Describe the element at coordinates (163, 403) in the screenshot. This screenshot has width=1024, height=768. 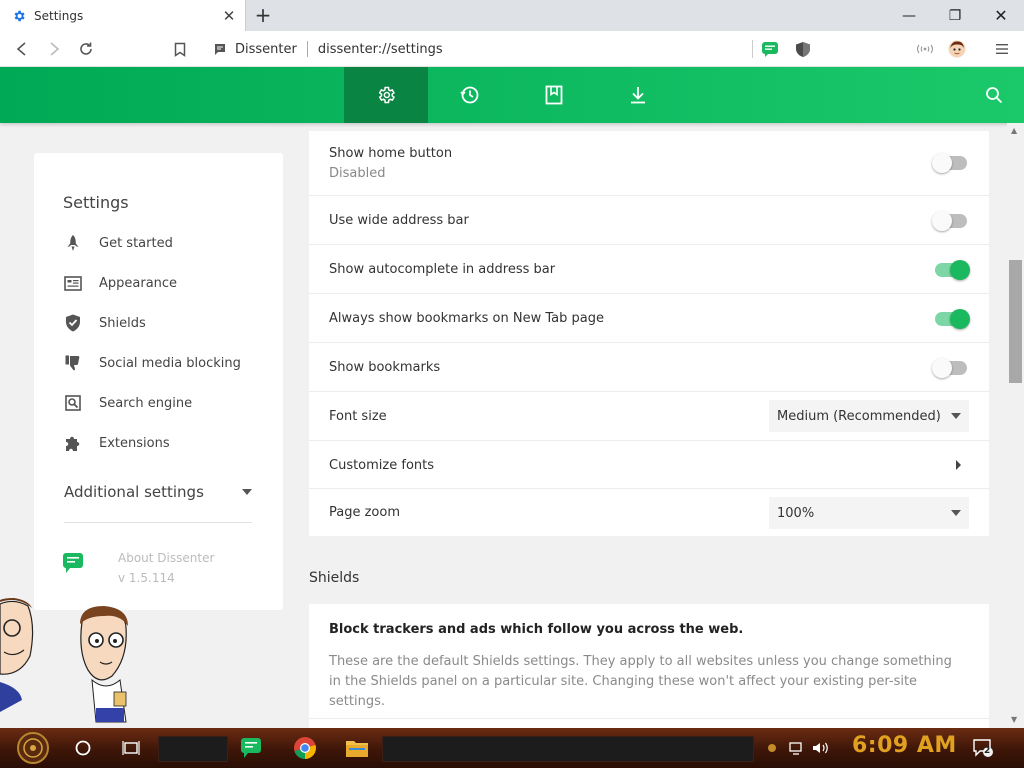
I see `sidebar-item-search-engine: Search engine` at that location.